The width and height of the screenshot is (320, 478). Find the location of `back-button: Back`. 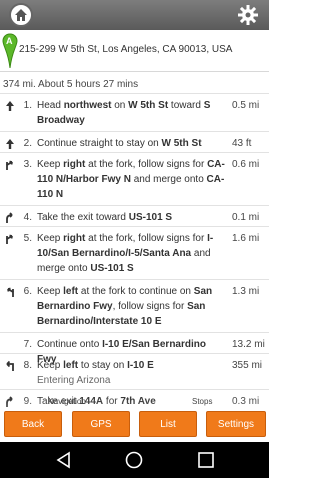

back-button: Back is located at coordinates (33, 424).